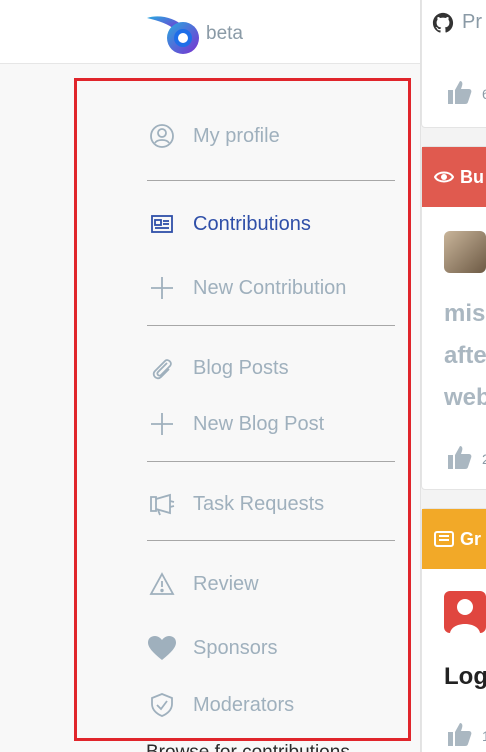 This screenshot has height=752, width=486. Describe the element at coordinates (248, 747) in the screenshot. I see `footer-text: Browse for contributions` at that location.